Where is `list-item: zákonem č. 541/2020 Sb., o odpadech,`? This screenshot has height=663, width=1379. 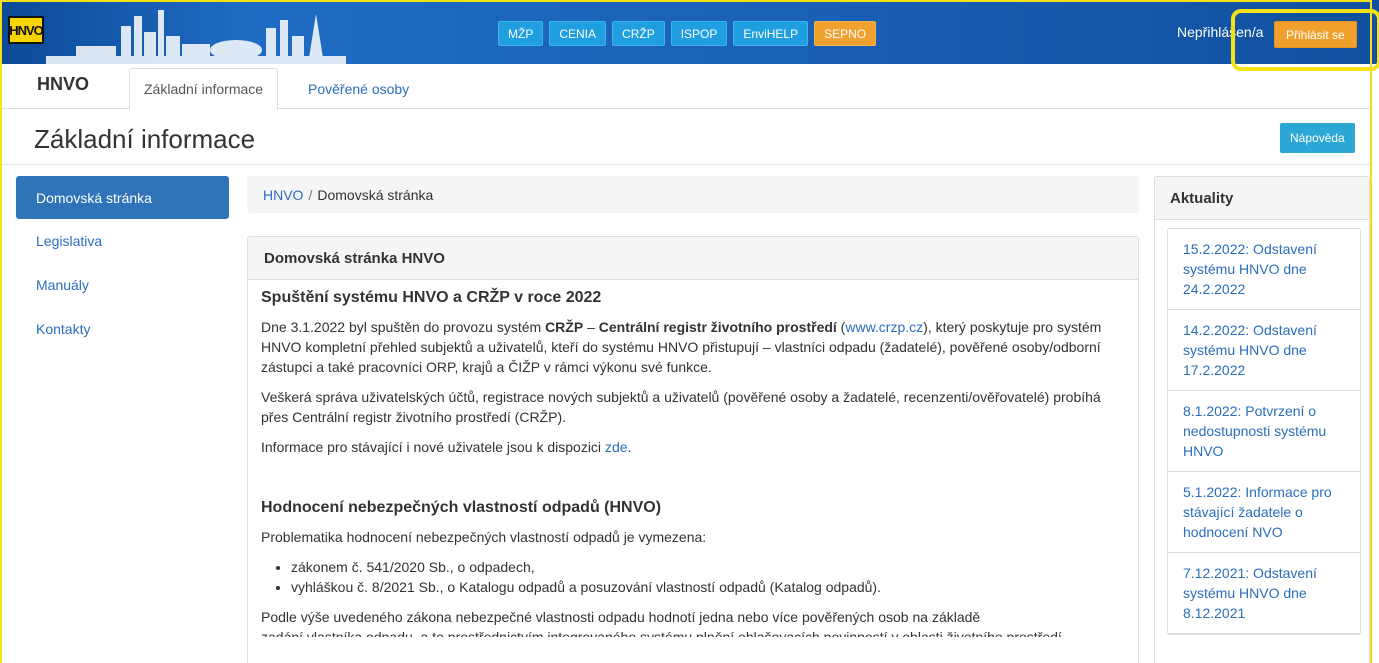 list-item: zákonem č. 541/2020 Sb., o odpadech, is located at coordinates (707, 567).